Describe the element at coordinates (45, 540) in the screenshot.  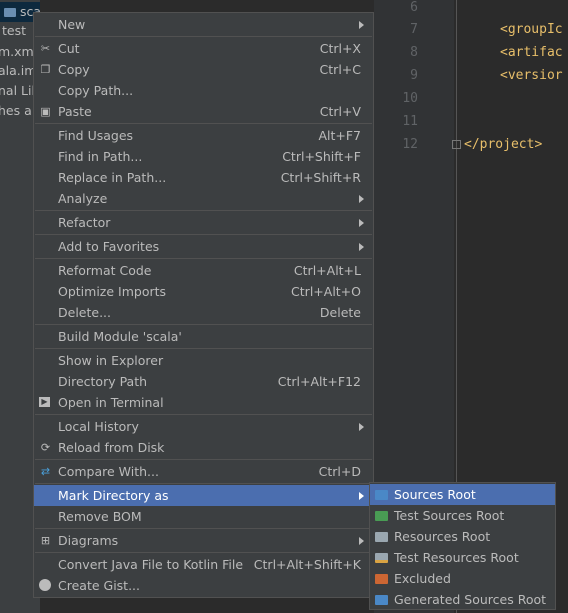
I see `diagram-icon: ⊞` at that location.